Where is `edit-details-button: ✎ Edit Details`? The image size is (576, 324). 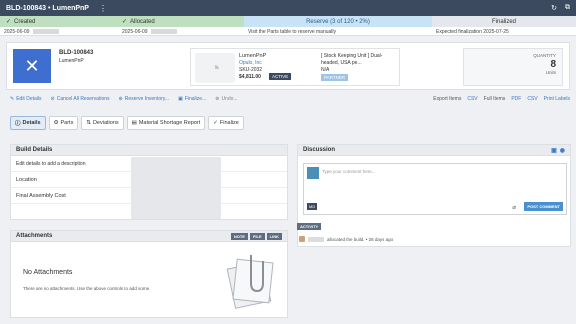
edit-details-button: ✎ Edit Details is located at coordinates (26, 99).